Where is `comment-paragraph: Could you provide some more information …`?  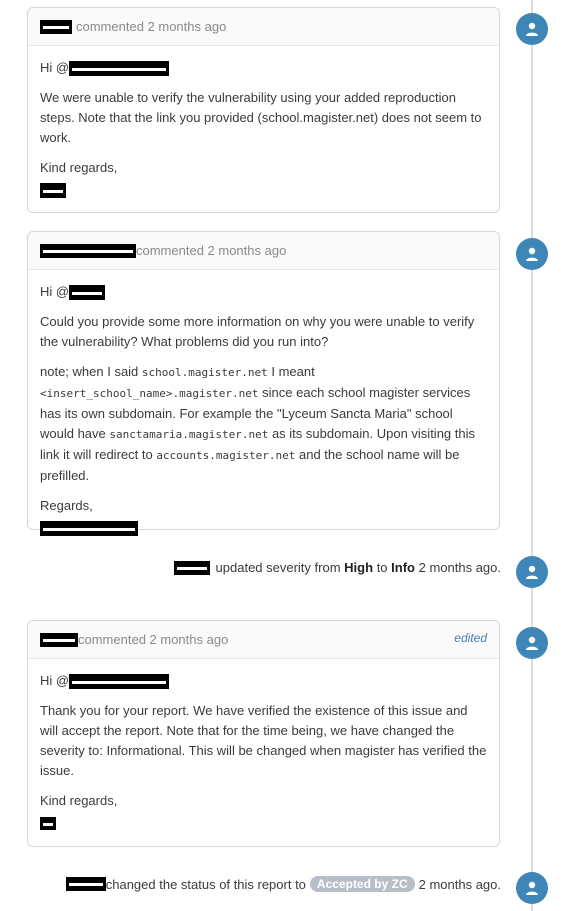
comment-paragraph: Could you provide some more information … is located at coordinates (257, 331).